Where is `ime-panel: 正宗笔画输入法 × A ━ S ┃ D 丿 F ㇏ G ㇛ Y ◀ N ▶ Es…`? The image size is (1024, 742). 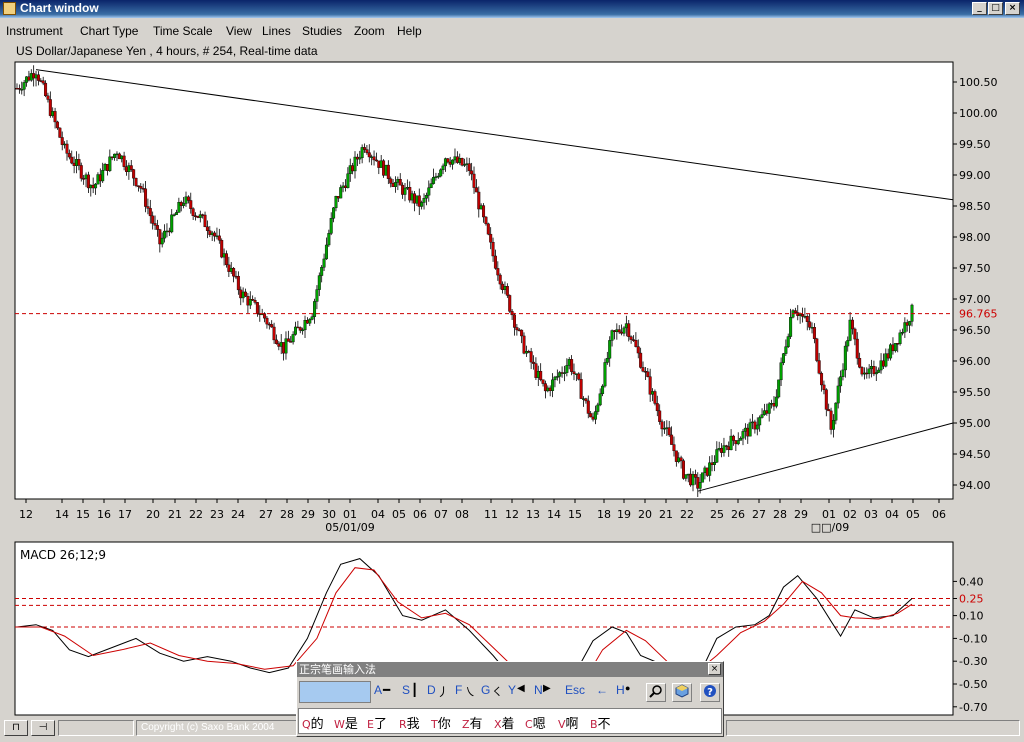
ime-panel: 正宗笔画输入法 × A ━ S ┃ D 丿 F ㇏ G ㇛ Y ◀ N ▶ Es… is located at coordinates (510, 699).